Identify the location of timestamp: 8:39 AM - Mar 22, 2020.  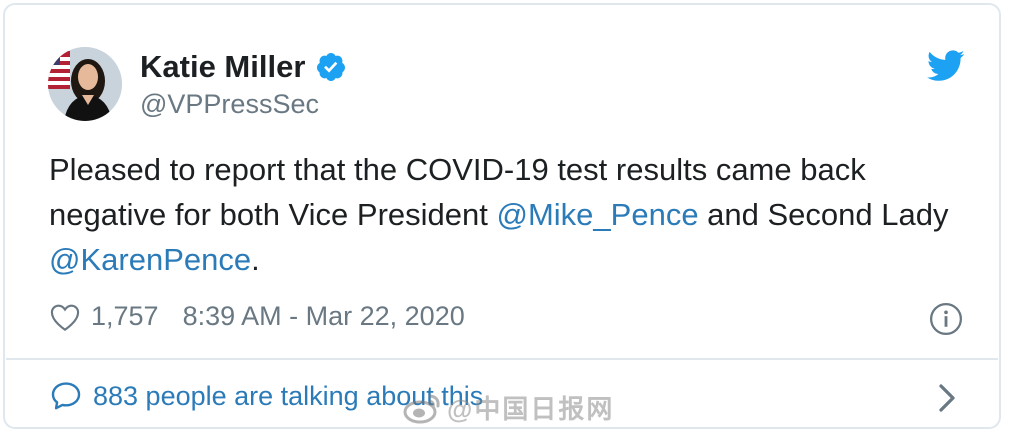
(324, 316).